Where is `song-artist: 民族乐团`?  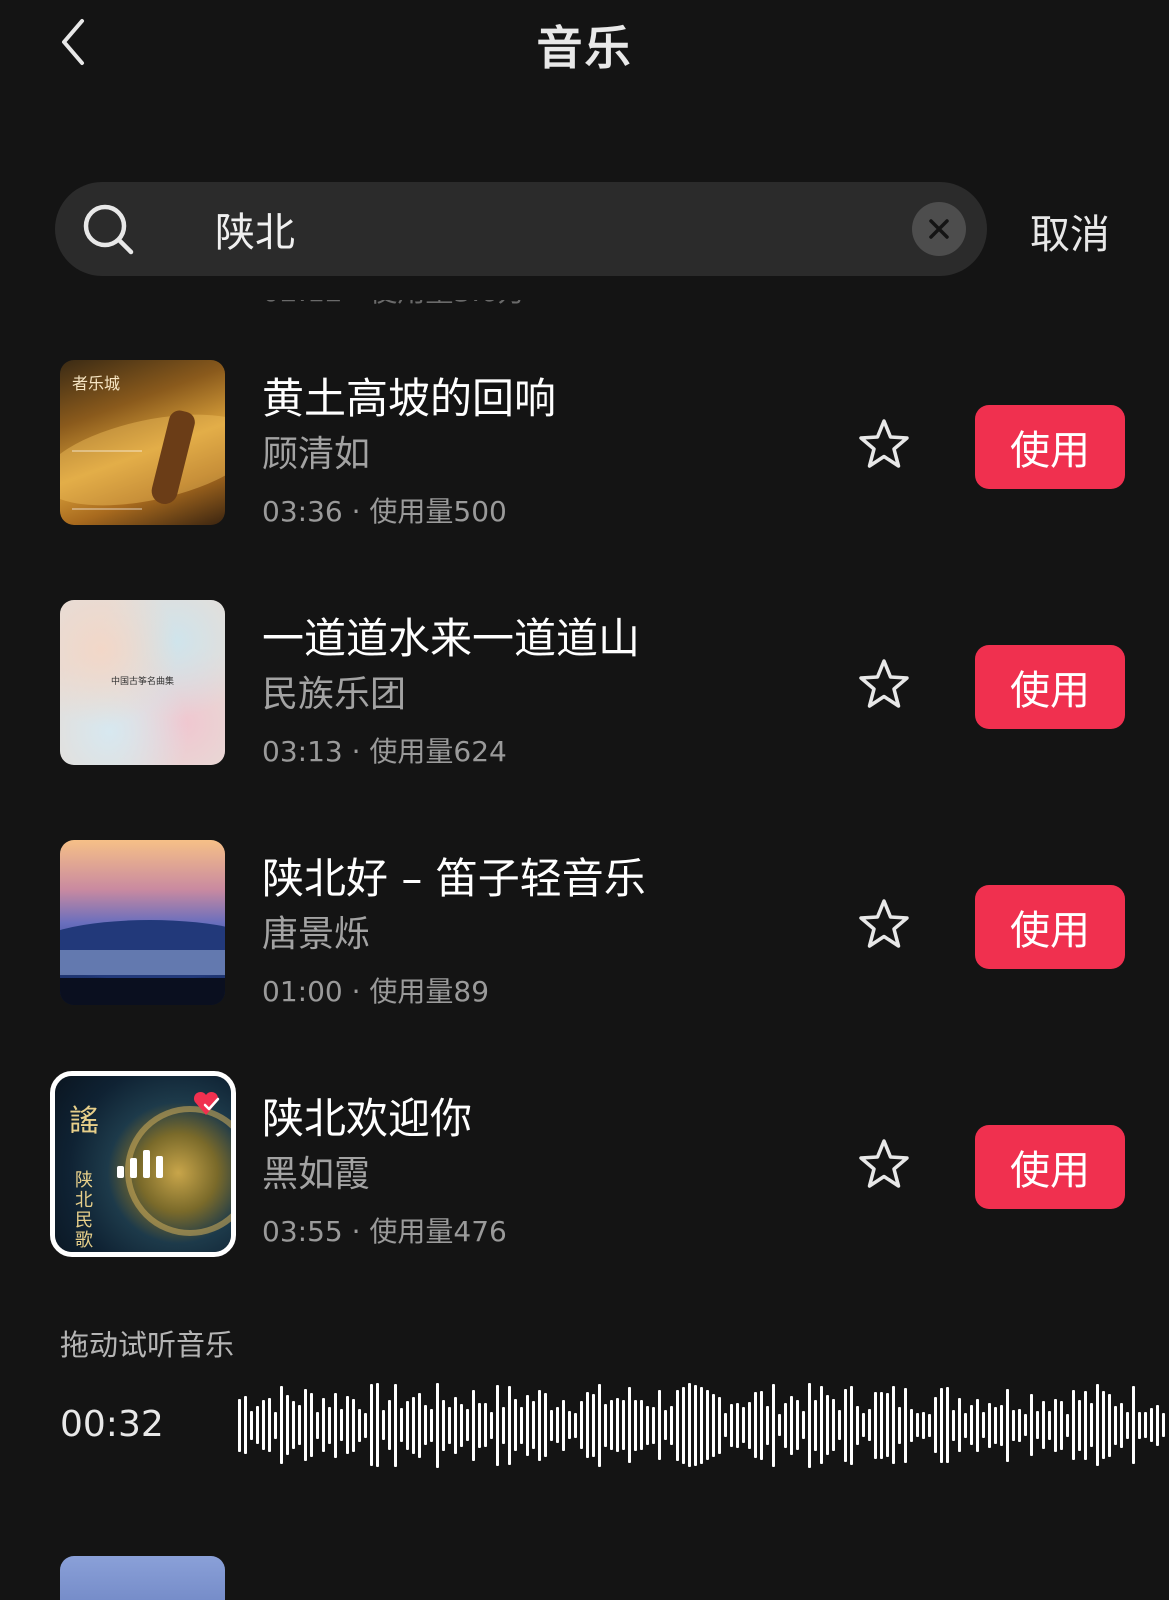
song-artist: 民族乐团 is located at coordinates (334, 694).